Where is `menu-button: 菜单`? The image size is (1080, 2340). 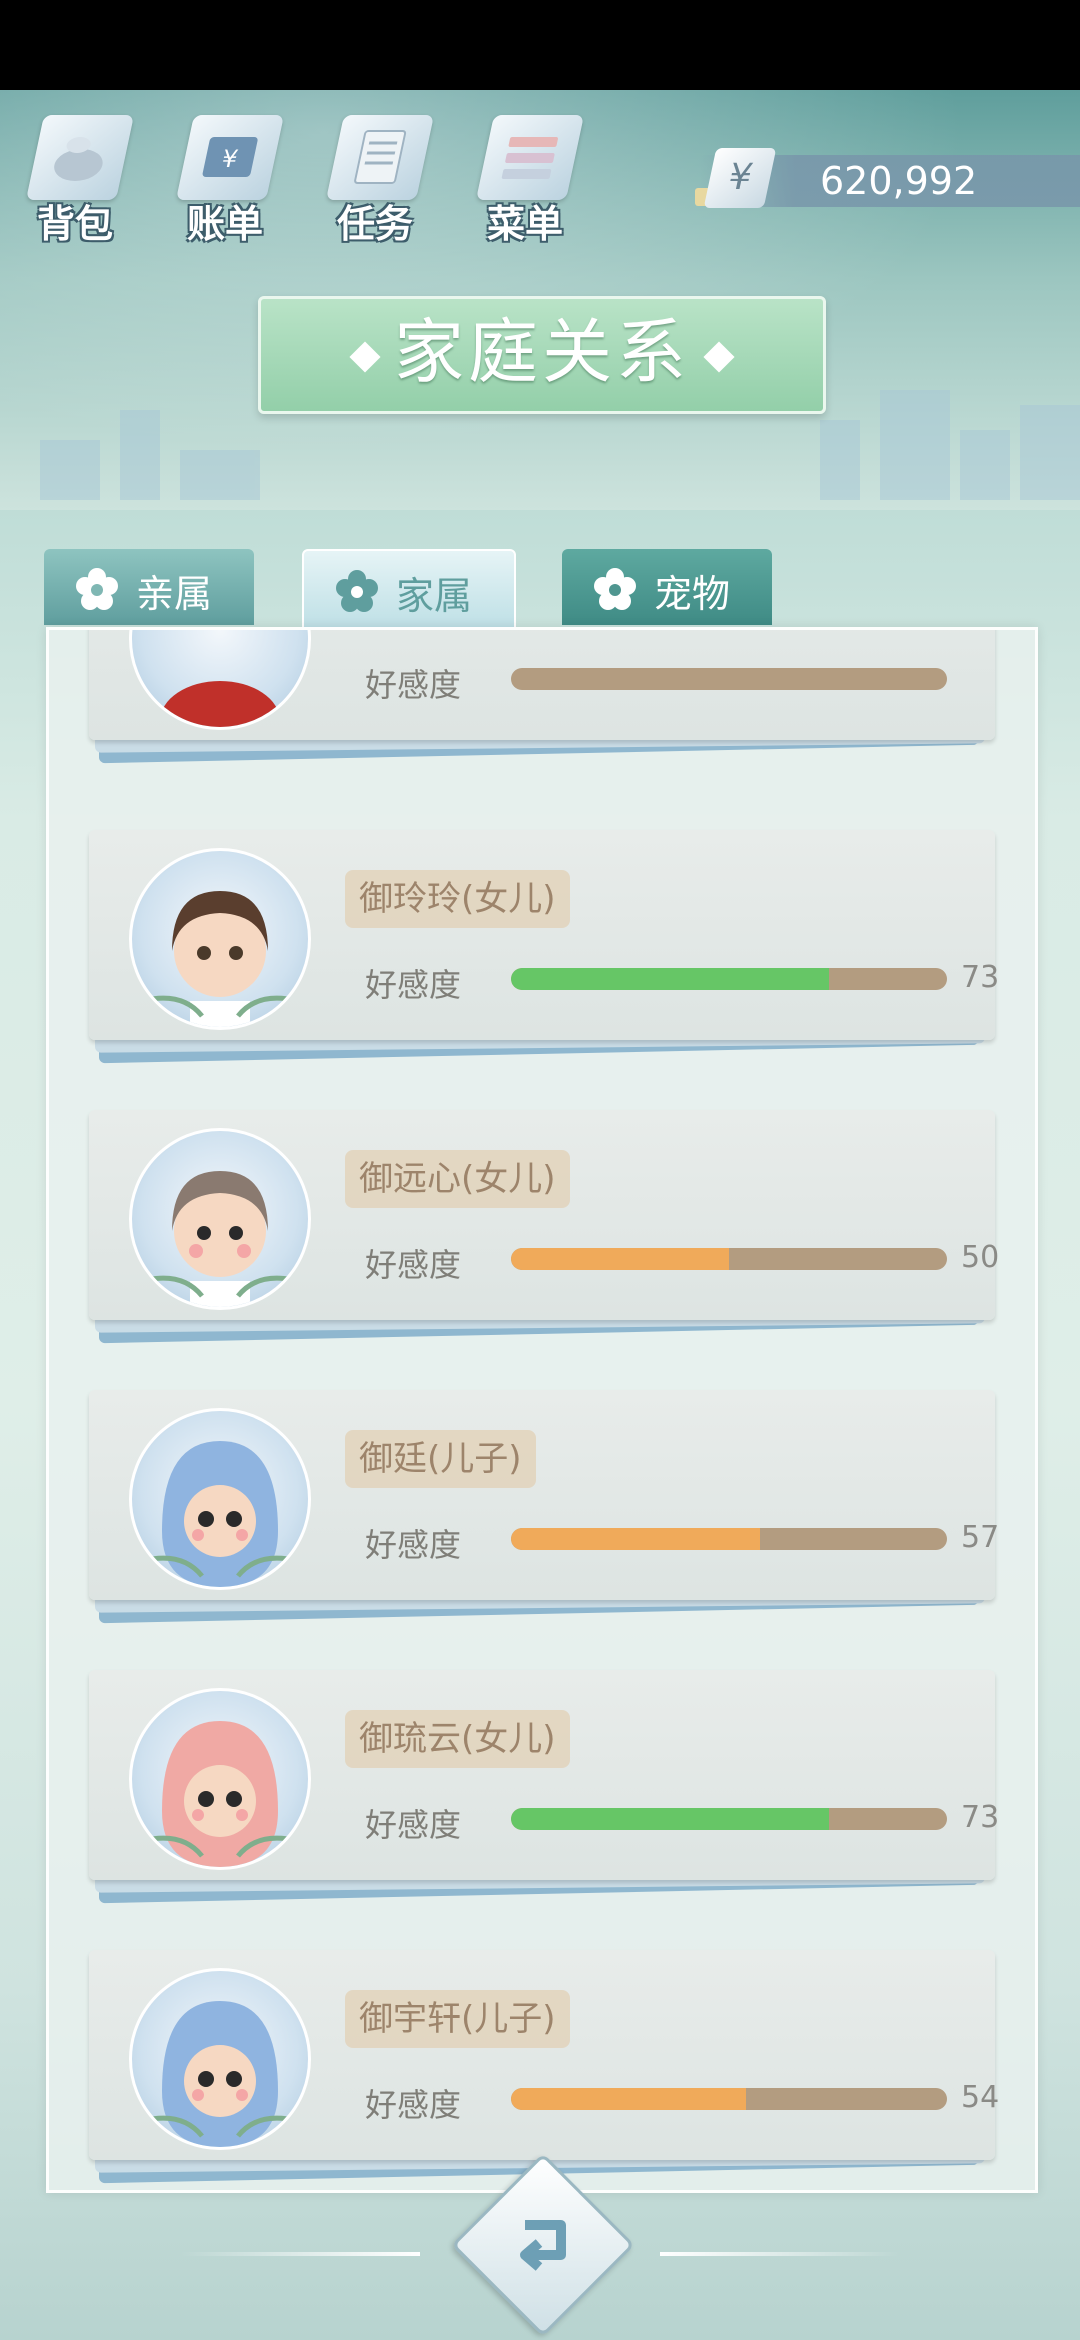 menu-button: 菜单 is located at coordinates (525, 175).